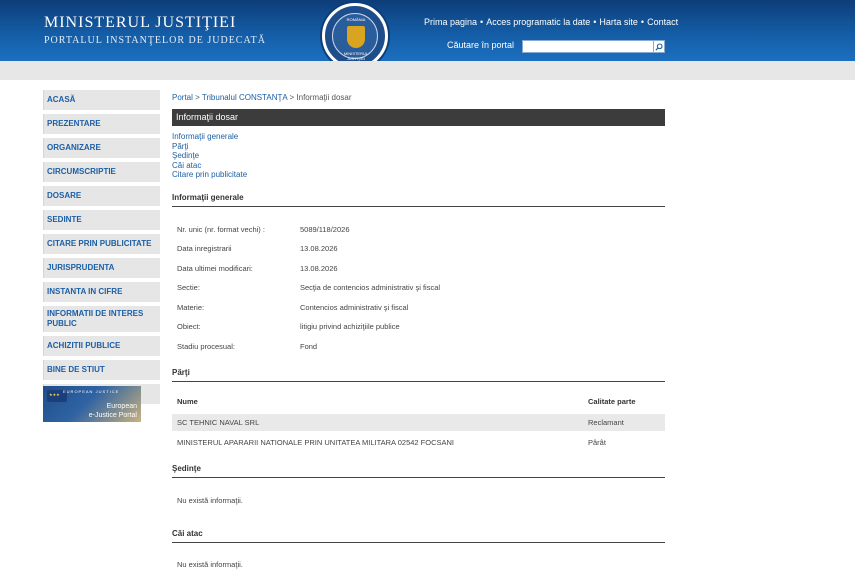 The width and height of the screenshot is (855, 578). I want to click on site-title: MINISTERUL JUSTIŢIEI, so click(140, 22).